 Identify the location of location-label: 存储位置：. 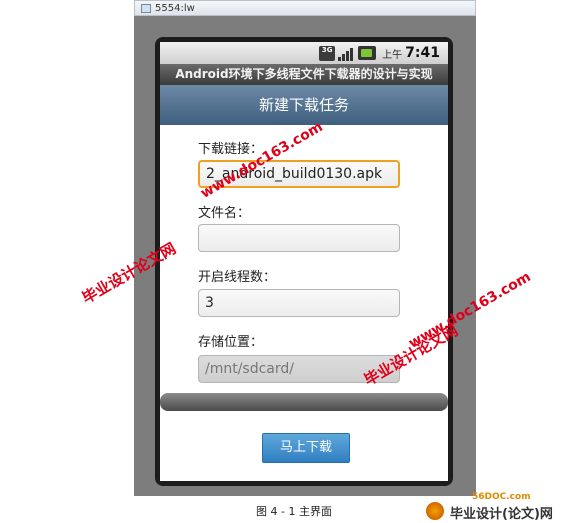
(231, 342).